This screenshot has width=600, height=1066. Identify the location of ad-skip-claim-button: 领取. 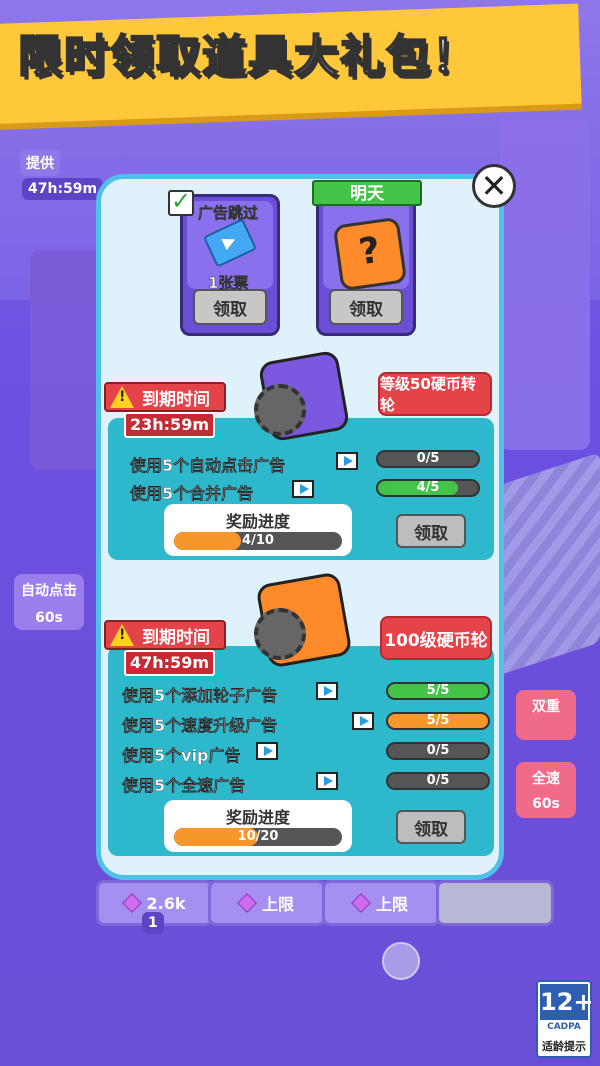
(230, 307).